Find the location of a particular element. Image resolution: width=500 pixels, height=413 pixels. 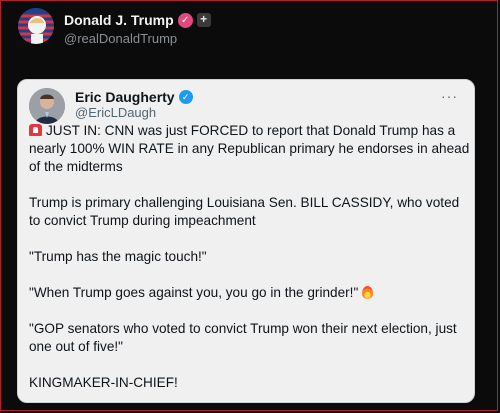

avatar-image is located at coordinates (36, 26).